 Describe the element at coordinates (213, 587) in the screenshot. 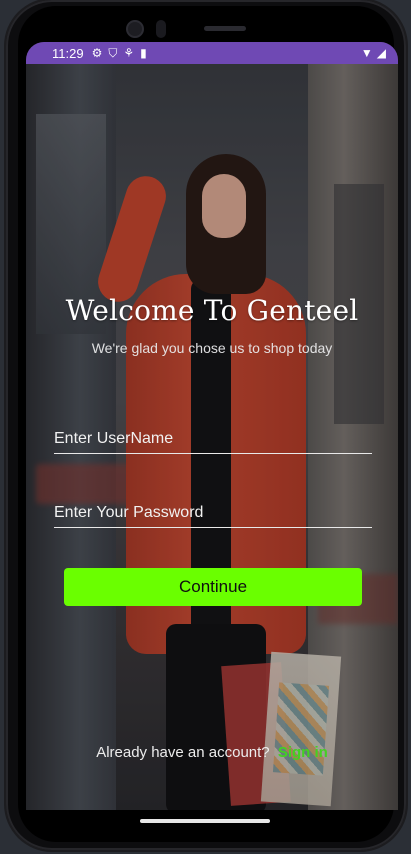

I see `continue-button: Continue` at that location.